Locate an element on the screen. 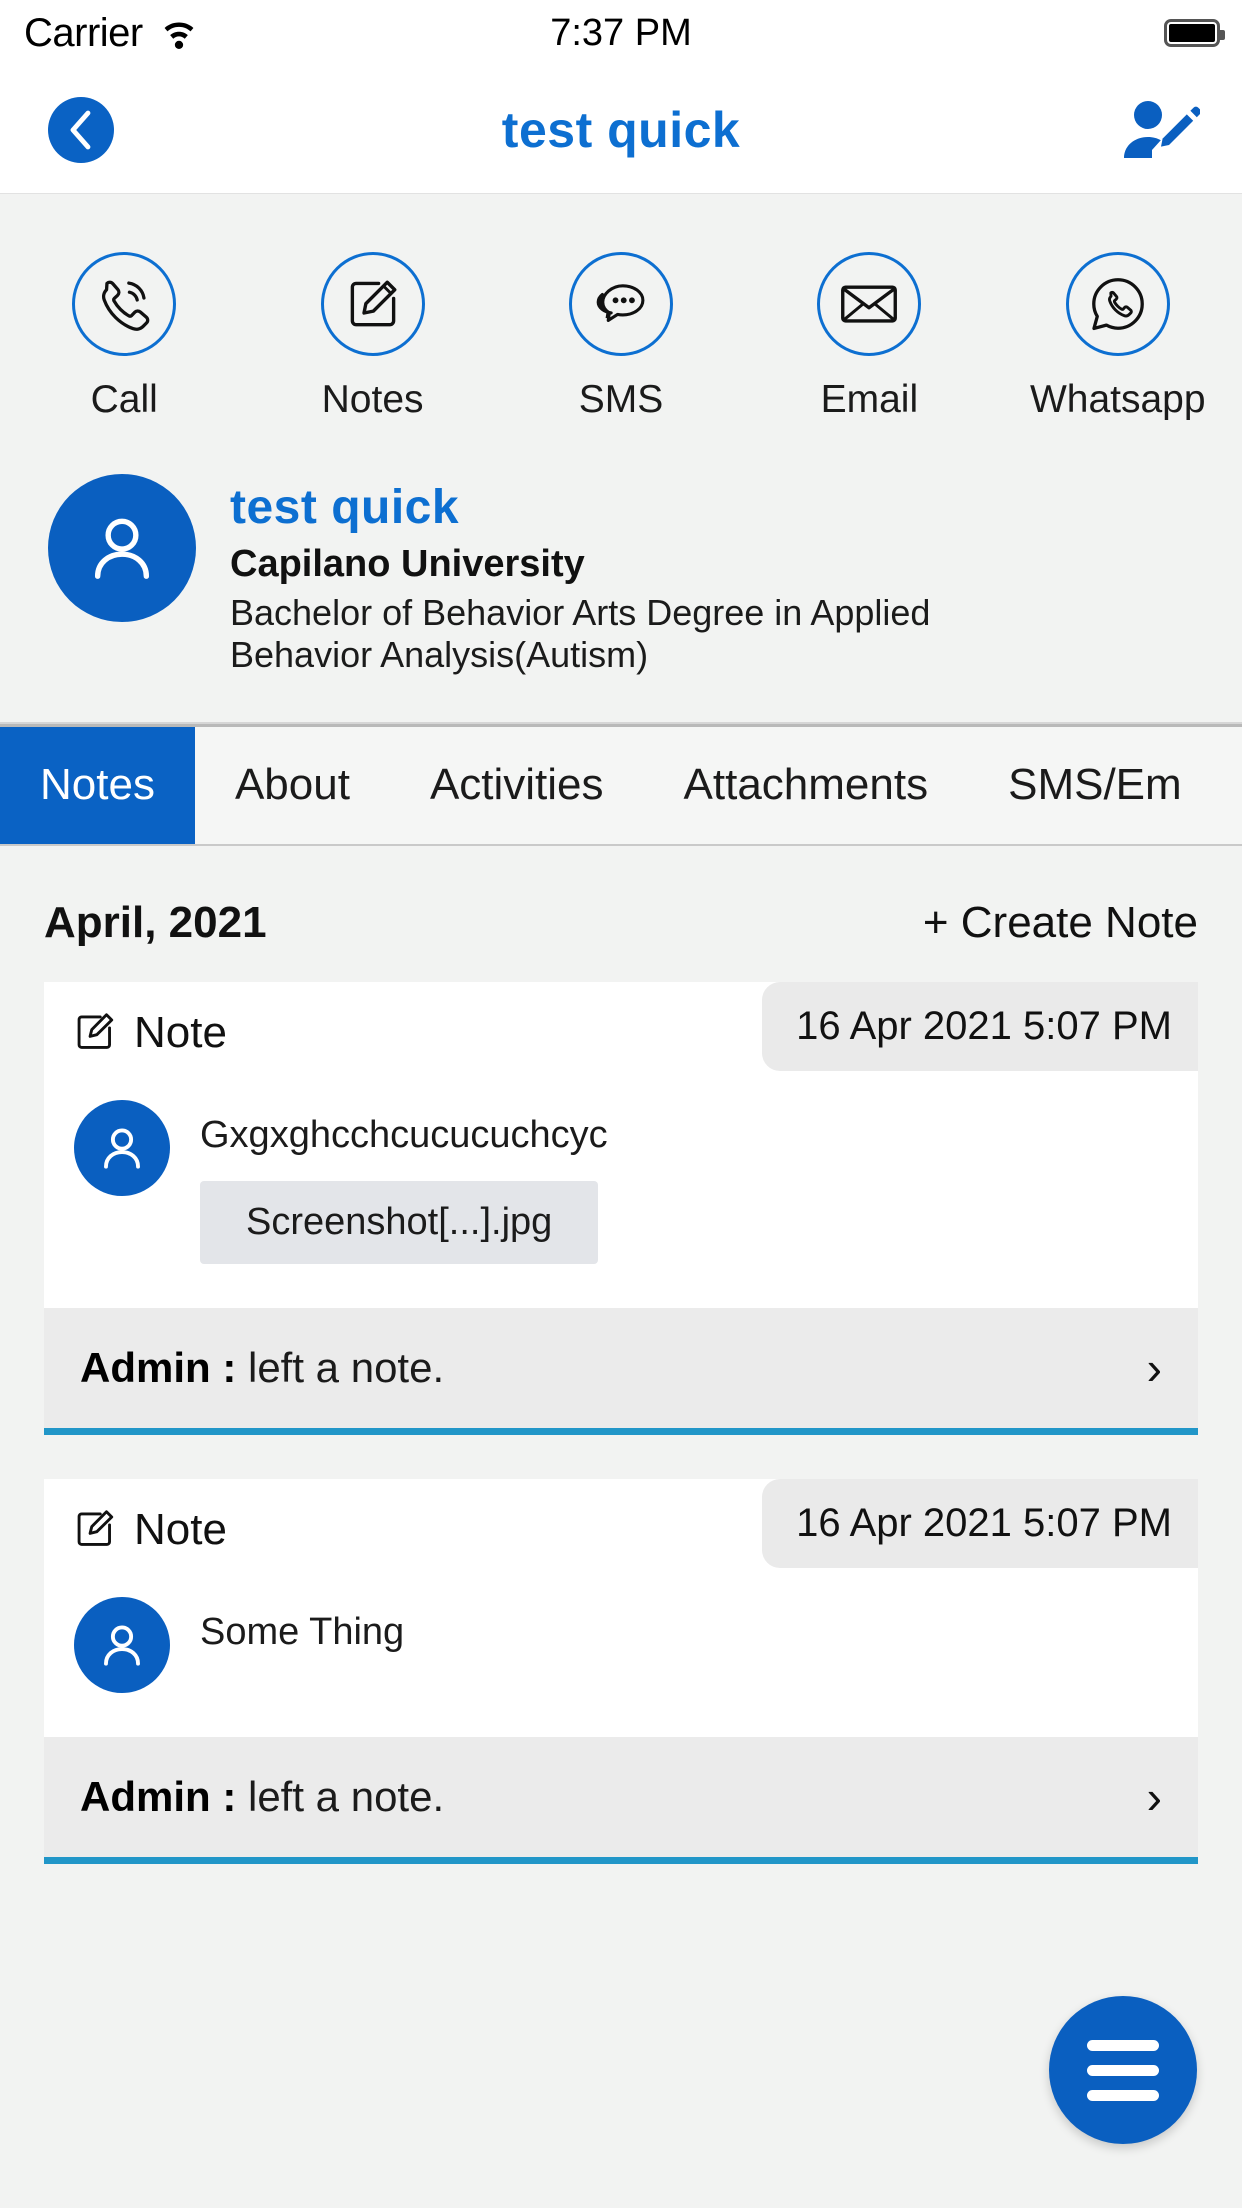 This screenshot has height=2208, width=1242. quick-action-label: Whatsapp is located at coordinates (1117, 399).